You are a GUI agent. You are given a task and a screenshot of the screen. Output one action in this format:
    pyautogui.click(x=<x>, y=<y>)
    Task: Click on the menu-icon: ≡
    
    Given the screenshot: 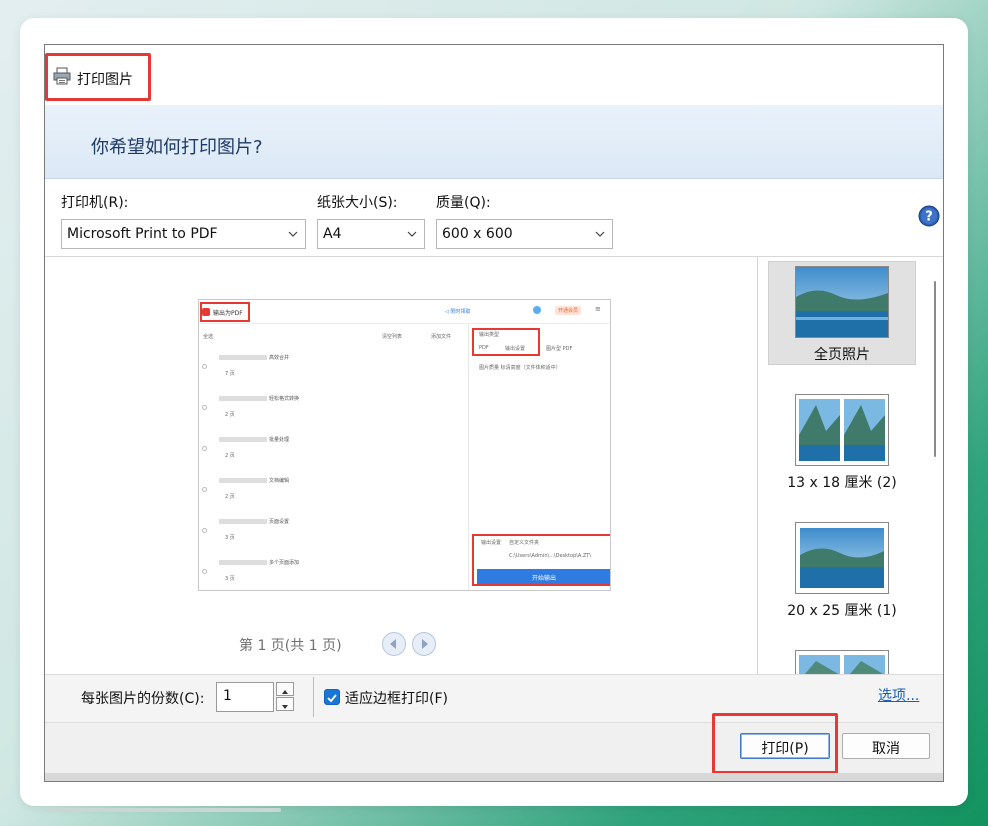 What is the action you would take?
    pyautogui.click(x=598, y=309)
    